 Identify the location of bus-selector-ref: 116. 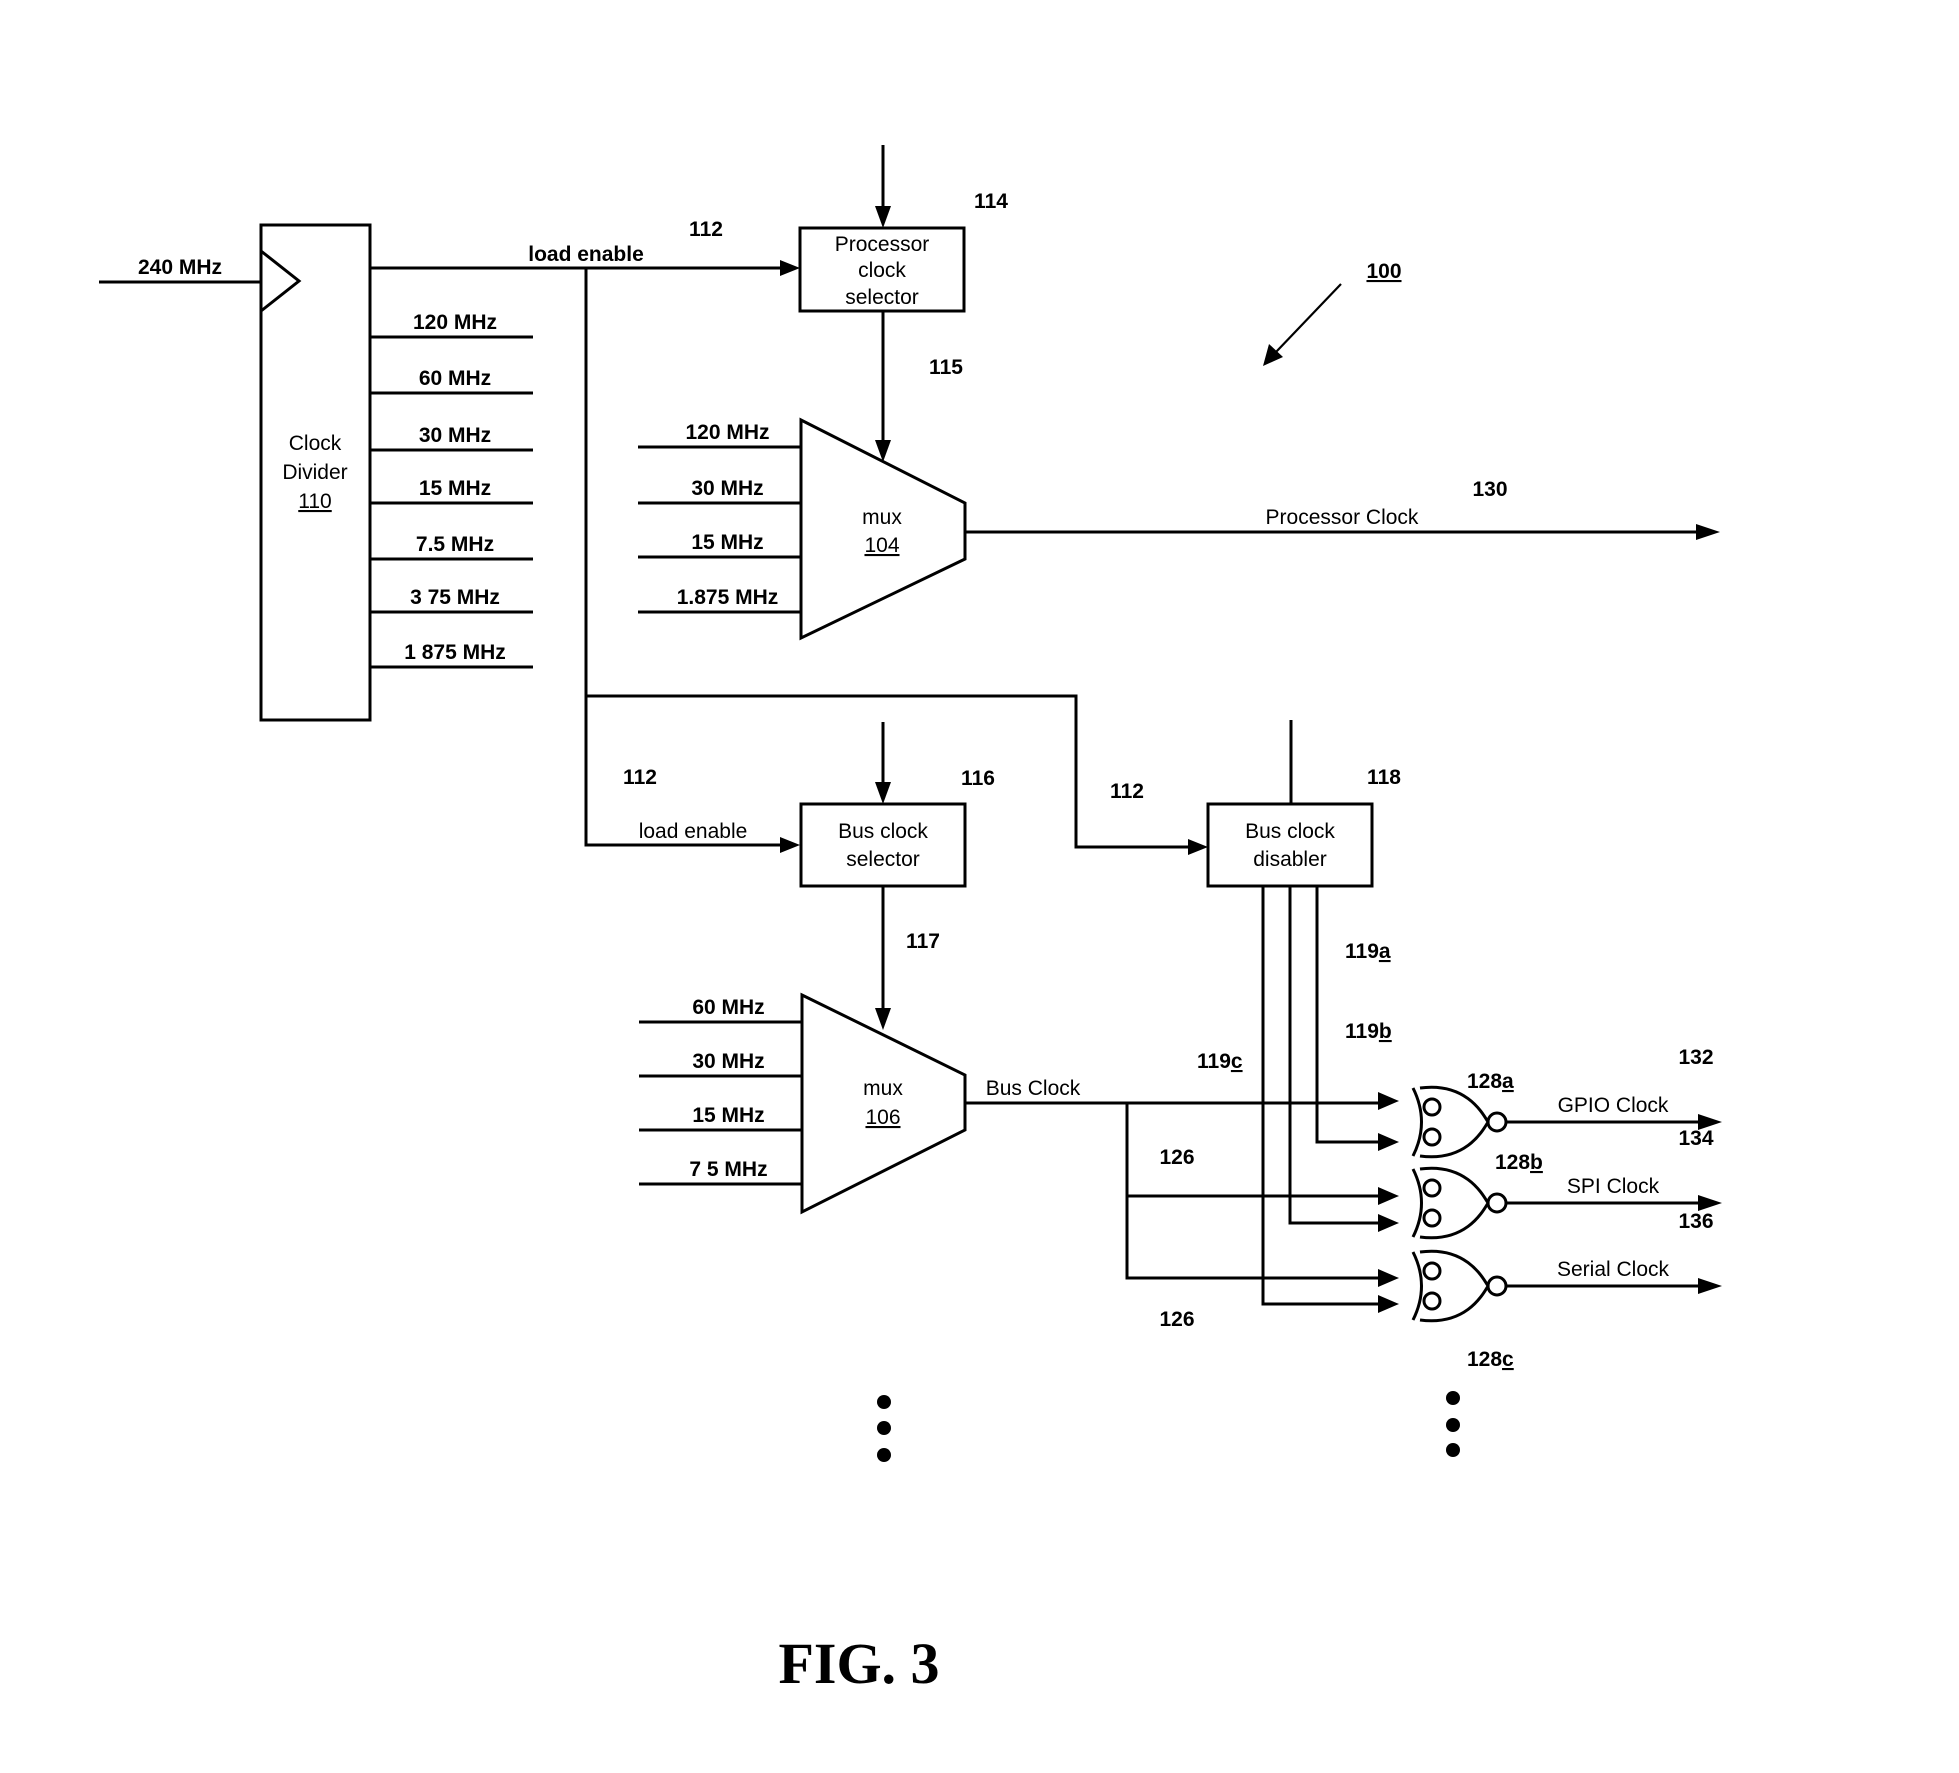
(978, 778).